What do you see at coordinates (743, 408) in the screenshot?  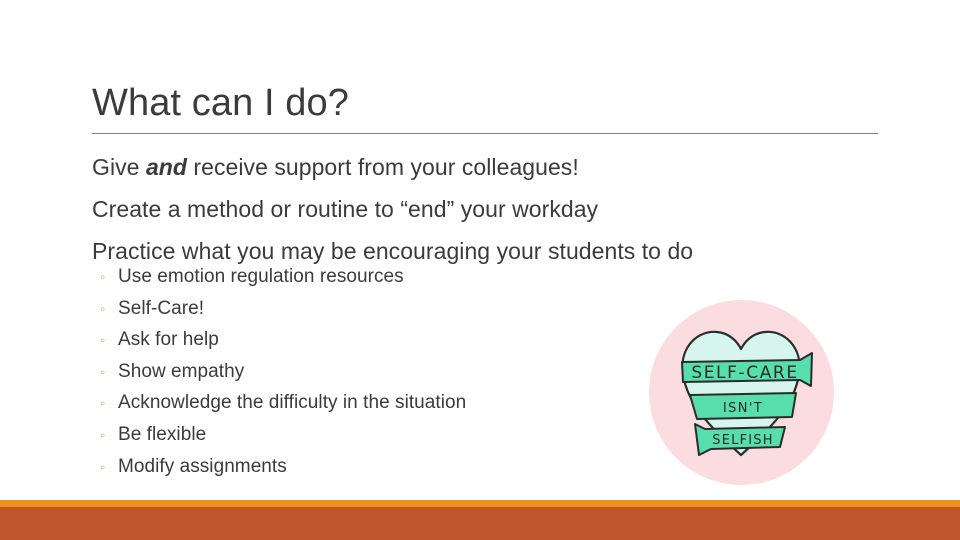 I see `banner-text-isnt: ISN'T` at bounding box center [743, 408].